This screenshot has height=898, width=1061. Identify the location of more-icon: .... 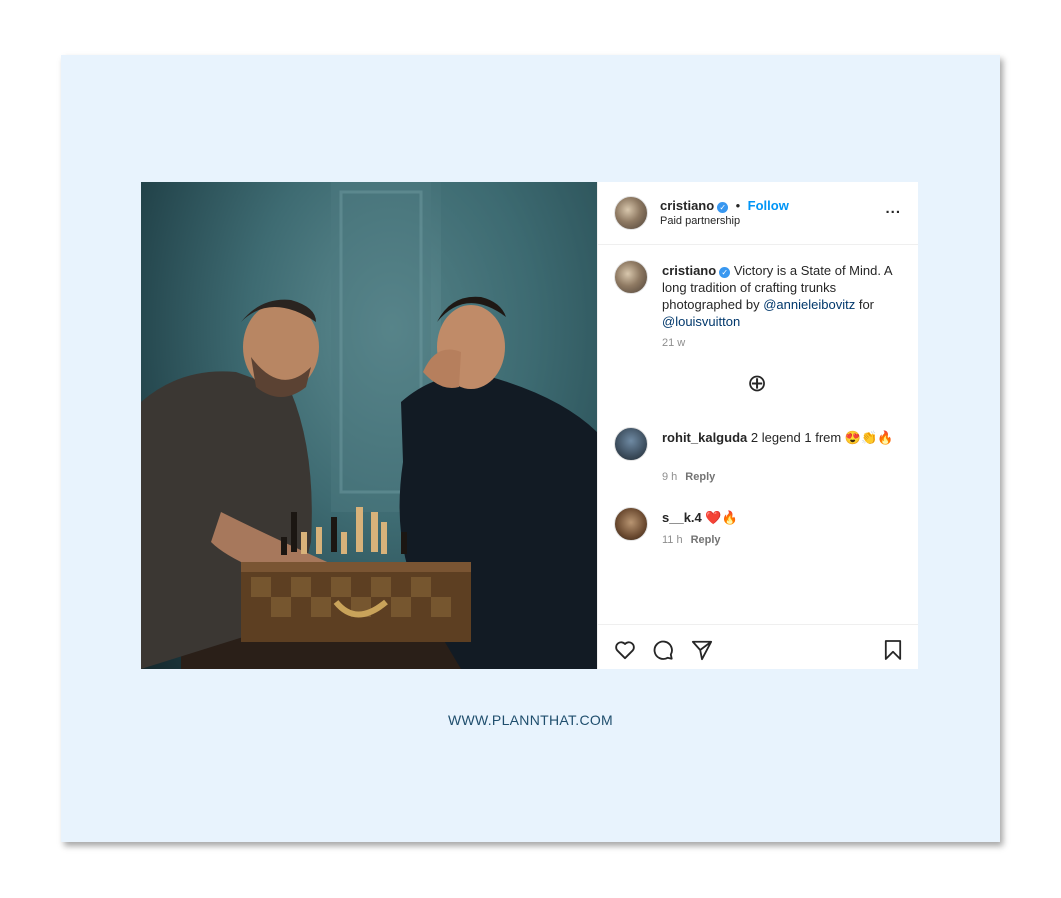
(893, 208).